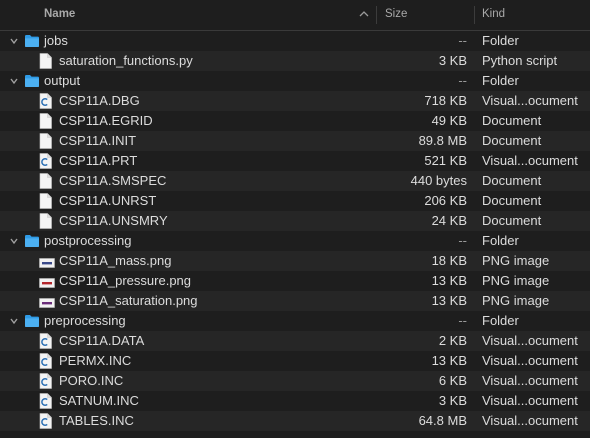  I want to click on file-size: 18 KB, so click(449, 260).